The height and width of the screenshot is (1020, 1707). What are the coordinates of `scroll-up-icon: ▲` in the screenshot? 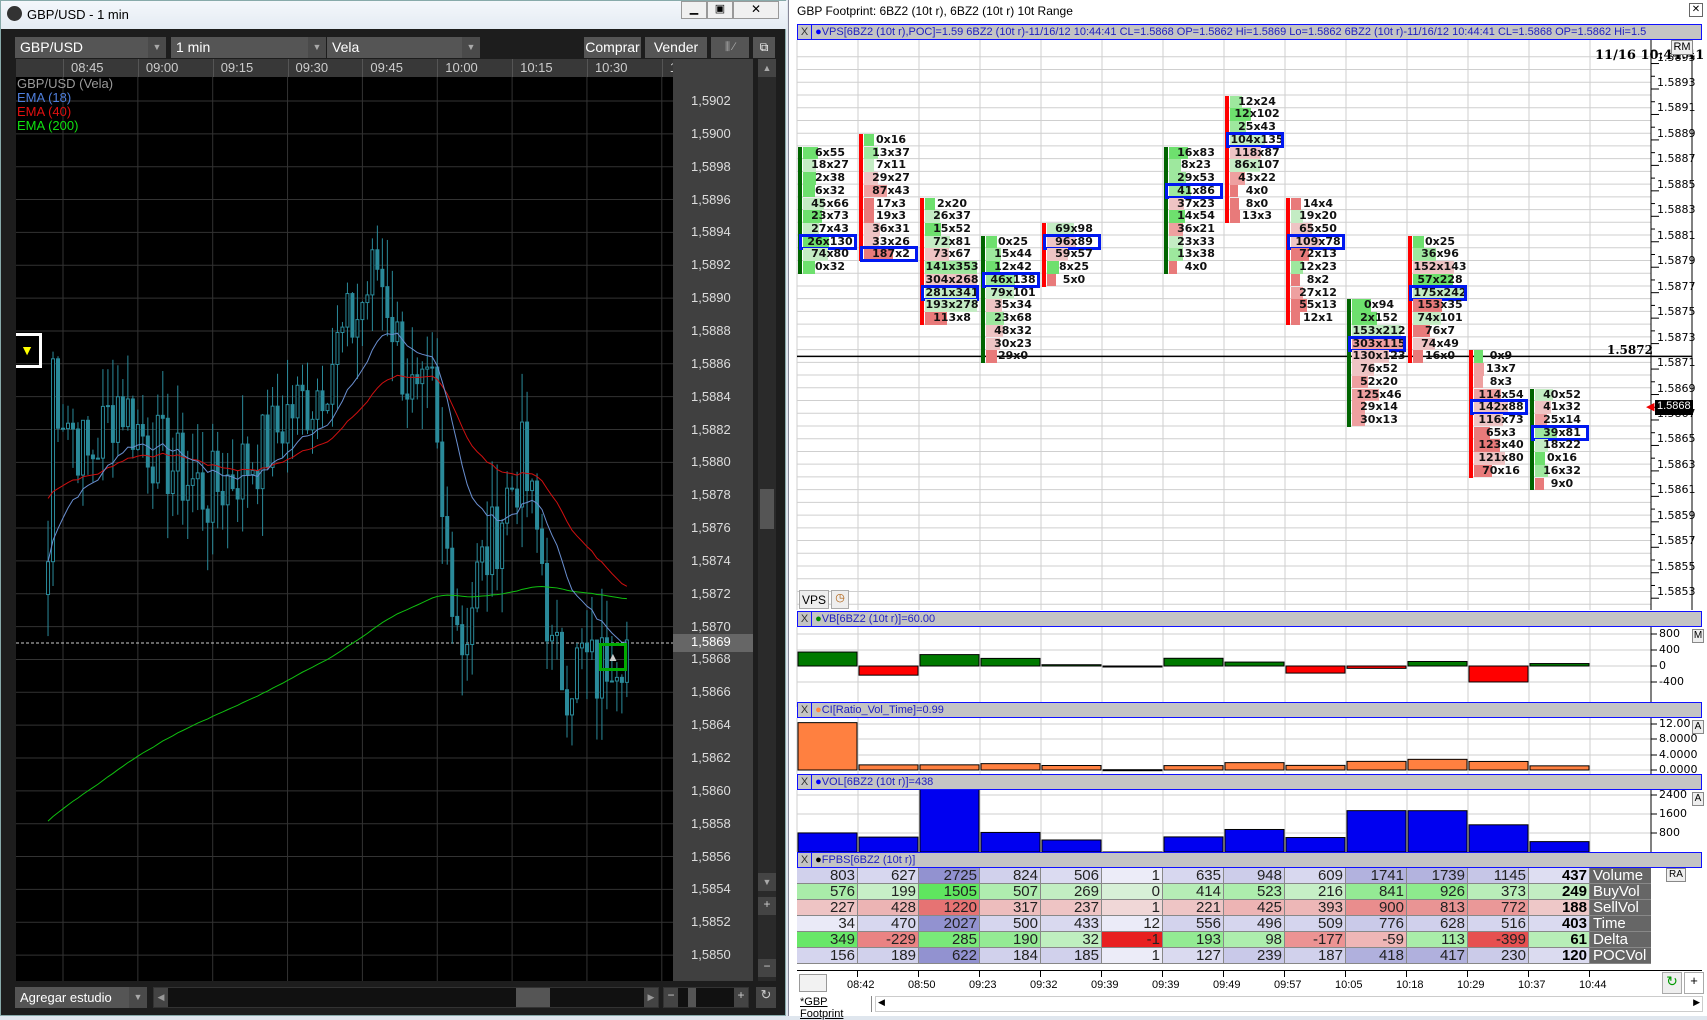 It's located at (767, 68).